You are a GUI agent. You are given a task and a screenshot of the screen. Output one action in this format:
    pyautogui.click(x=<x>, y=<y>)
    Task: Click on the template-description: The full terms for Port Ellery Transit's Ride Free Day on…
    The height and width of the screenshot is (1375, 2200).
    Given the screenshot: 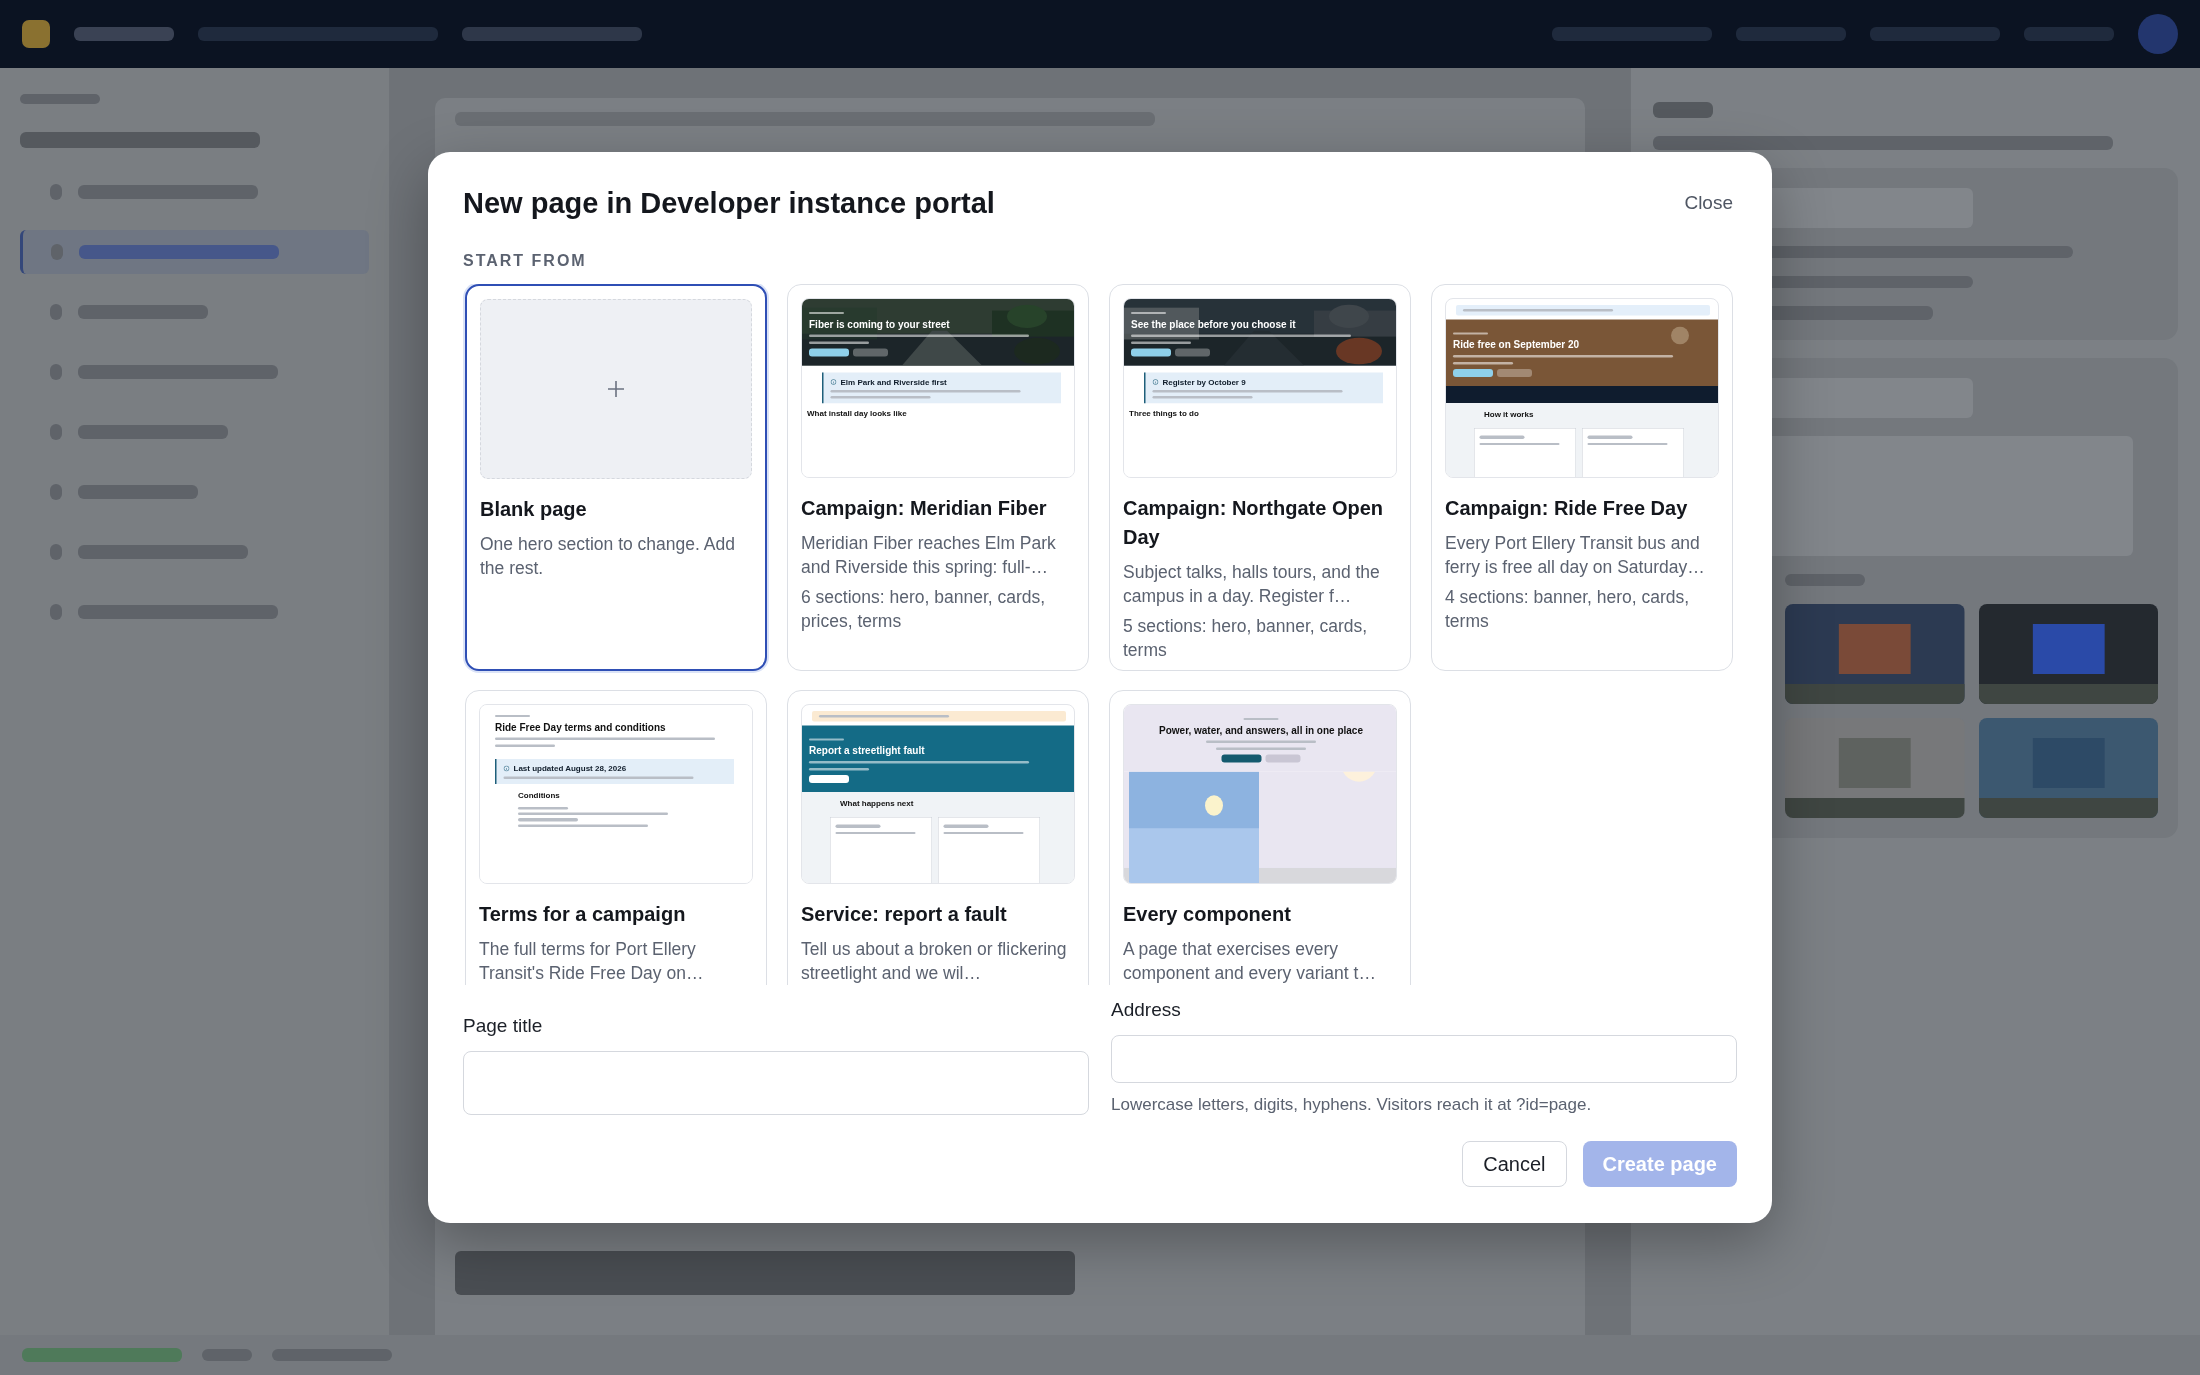 What is the action you would take?
    pyautogui.click(x=592, y=961)
    